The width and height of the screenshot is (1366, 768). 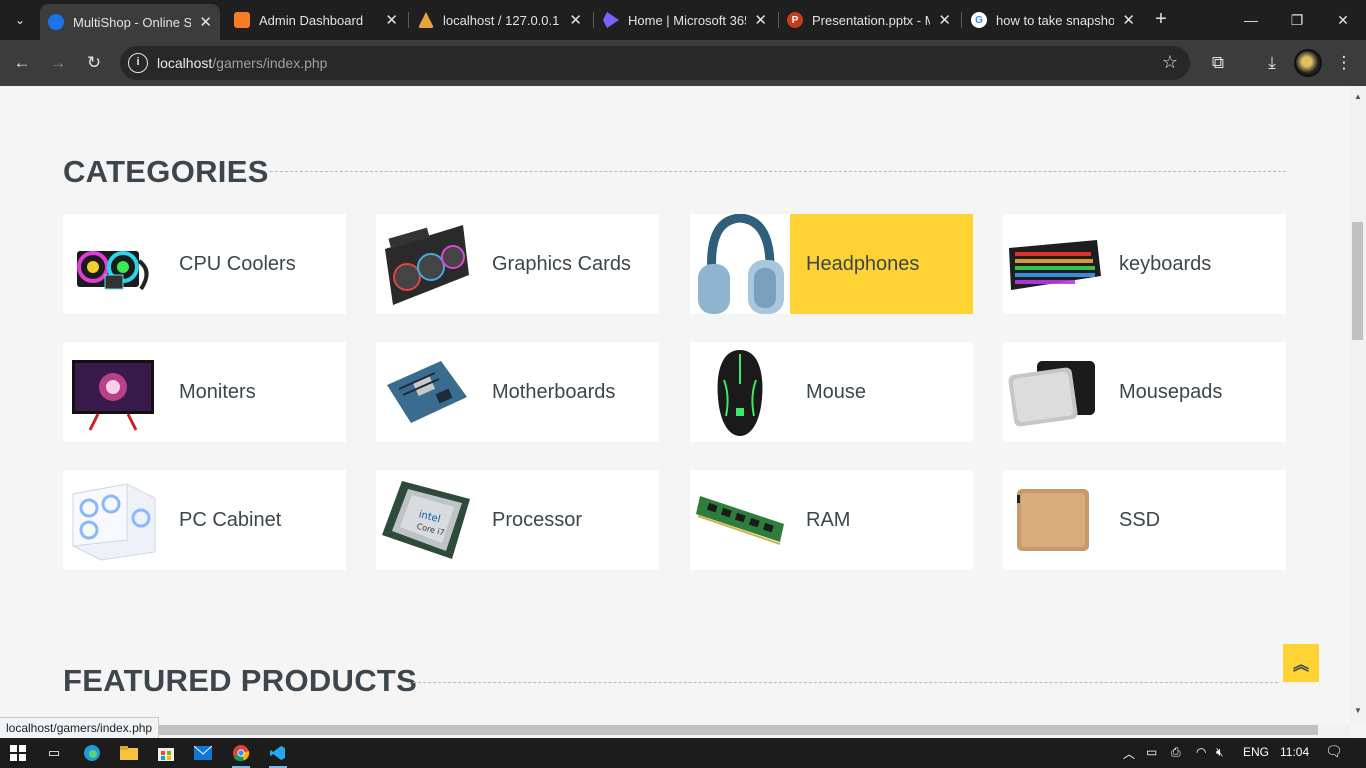 I want to click on reload-icon: ↻, so click(x=94, y=63).